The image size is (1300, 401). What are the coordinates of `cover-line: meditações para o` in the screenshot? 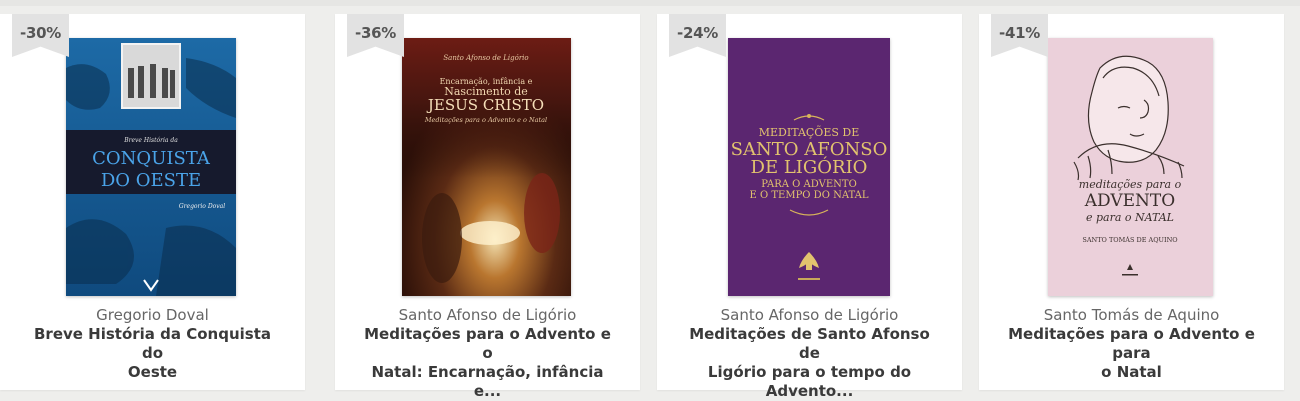 It's located at (1130, 184).